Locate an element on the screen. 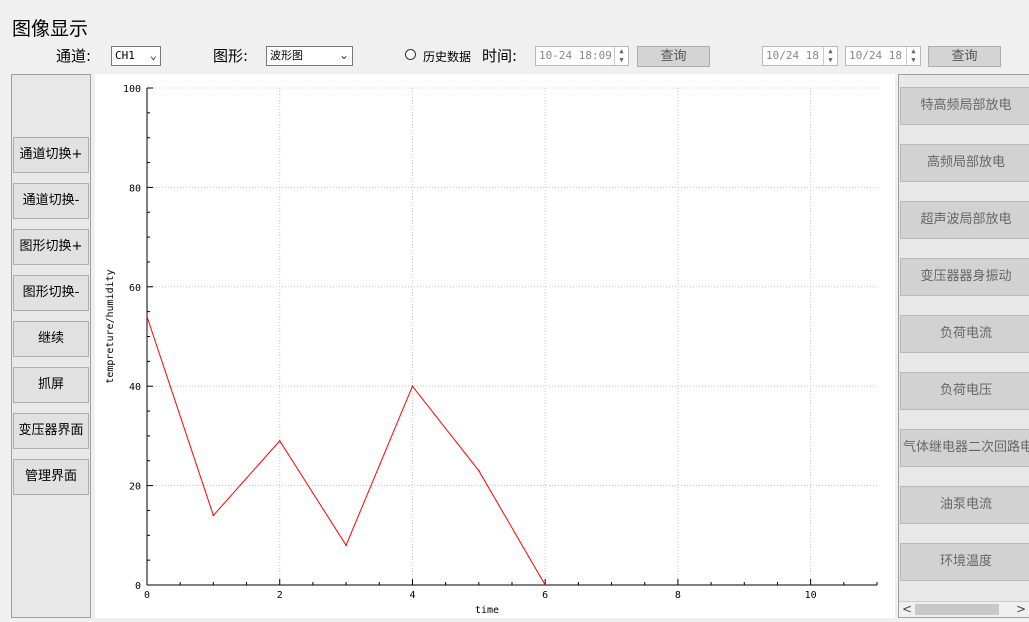 The height and width of the screenshot is (622, 1029). horizontal-scrollbar: < > is located at coordinates (964, 609).